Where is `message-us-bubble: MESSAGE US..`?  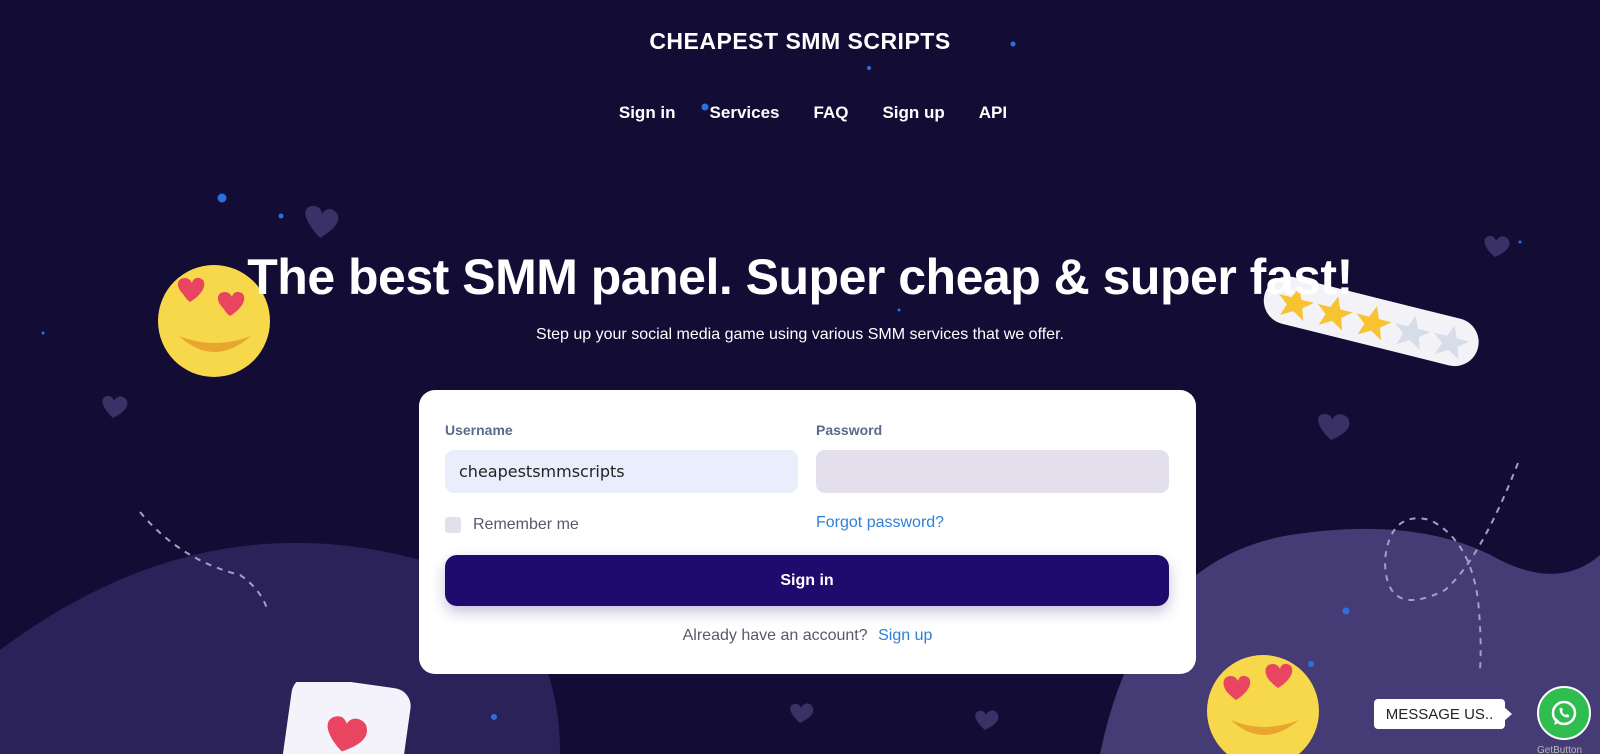
message-us-bubble: MESSAGE US.. is located at coordinates (1443, 714).